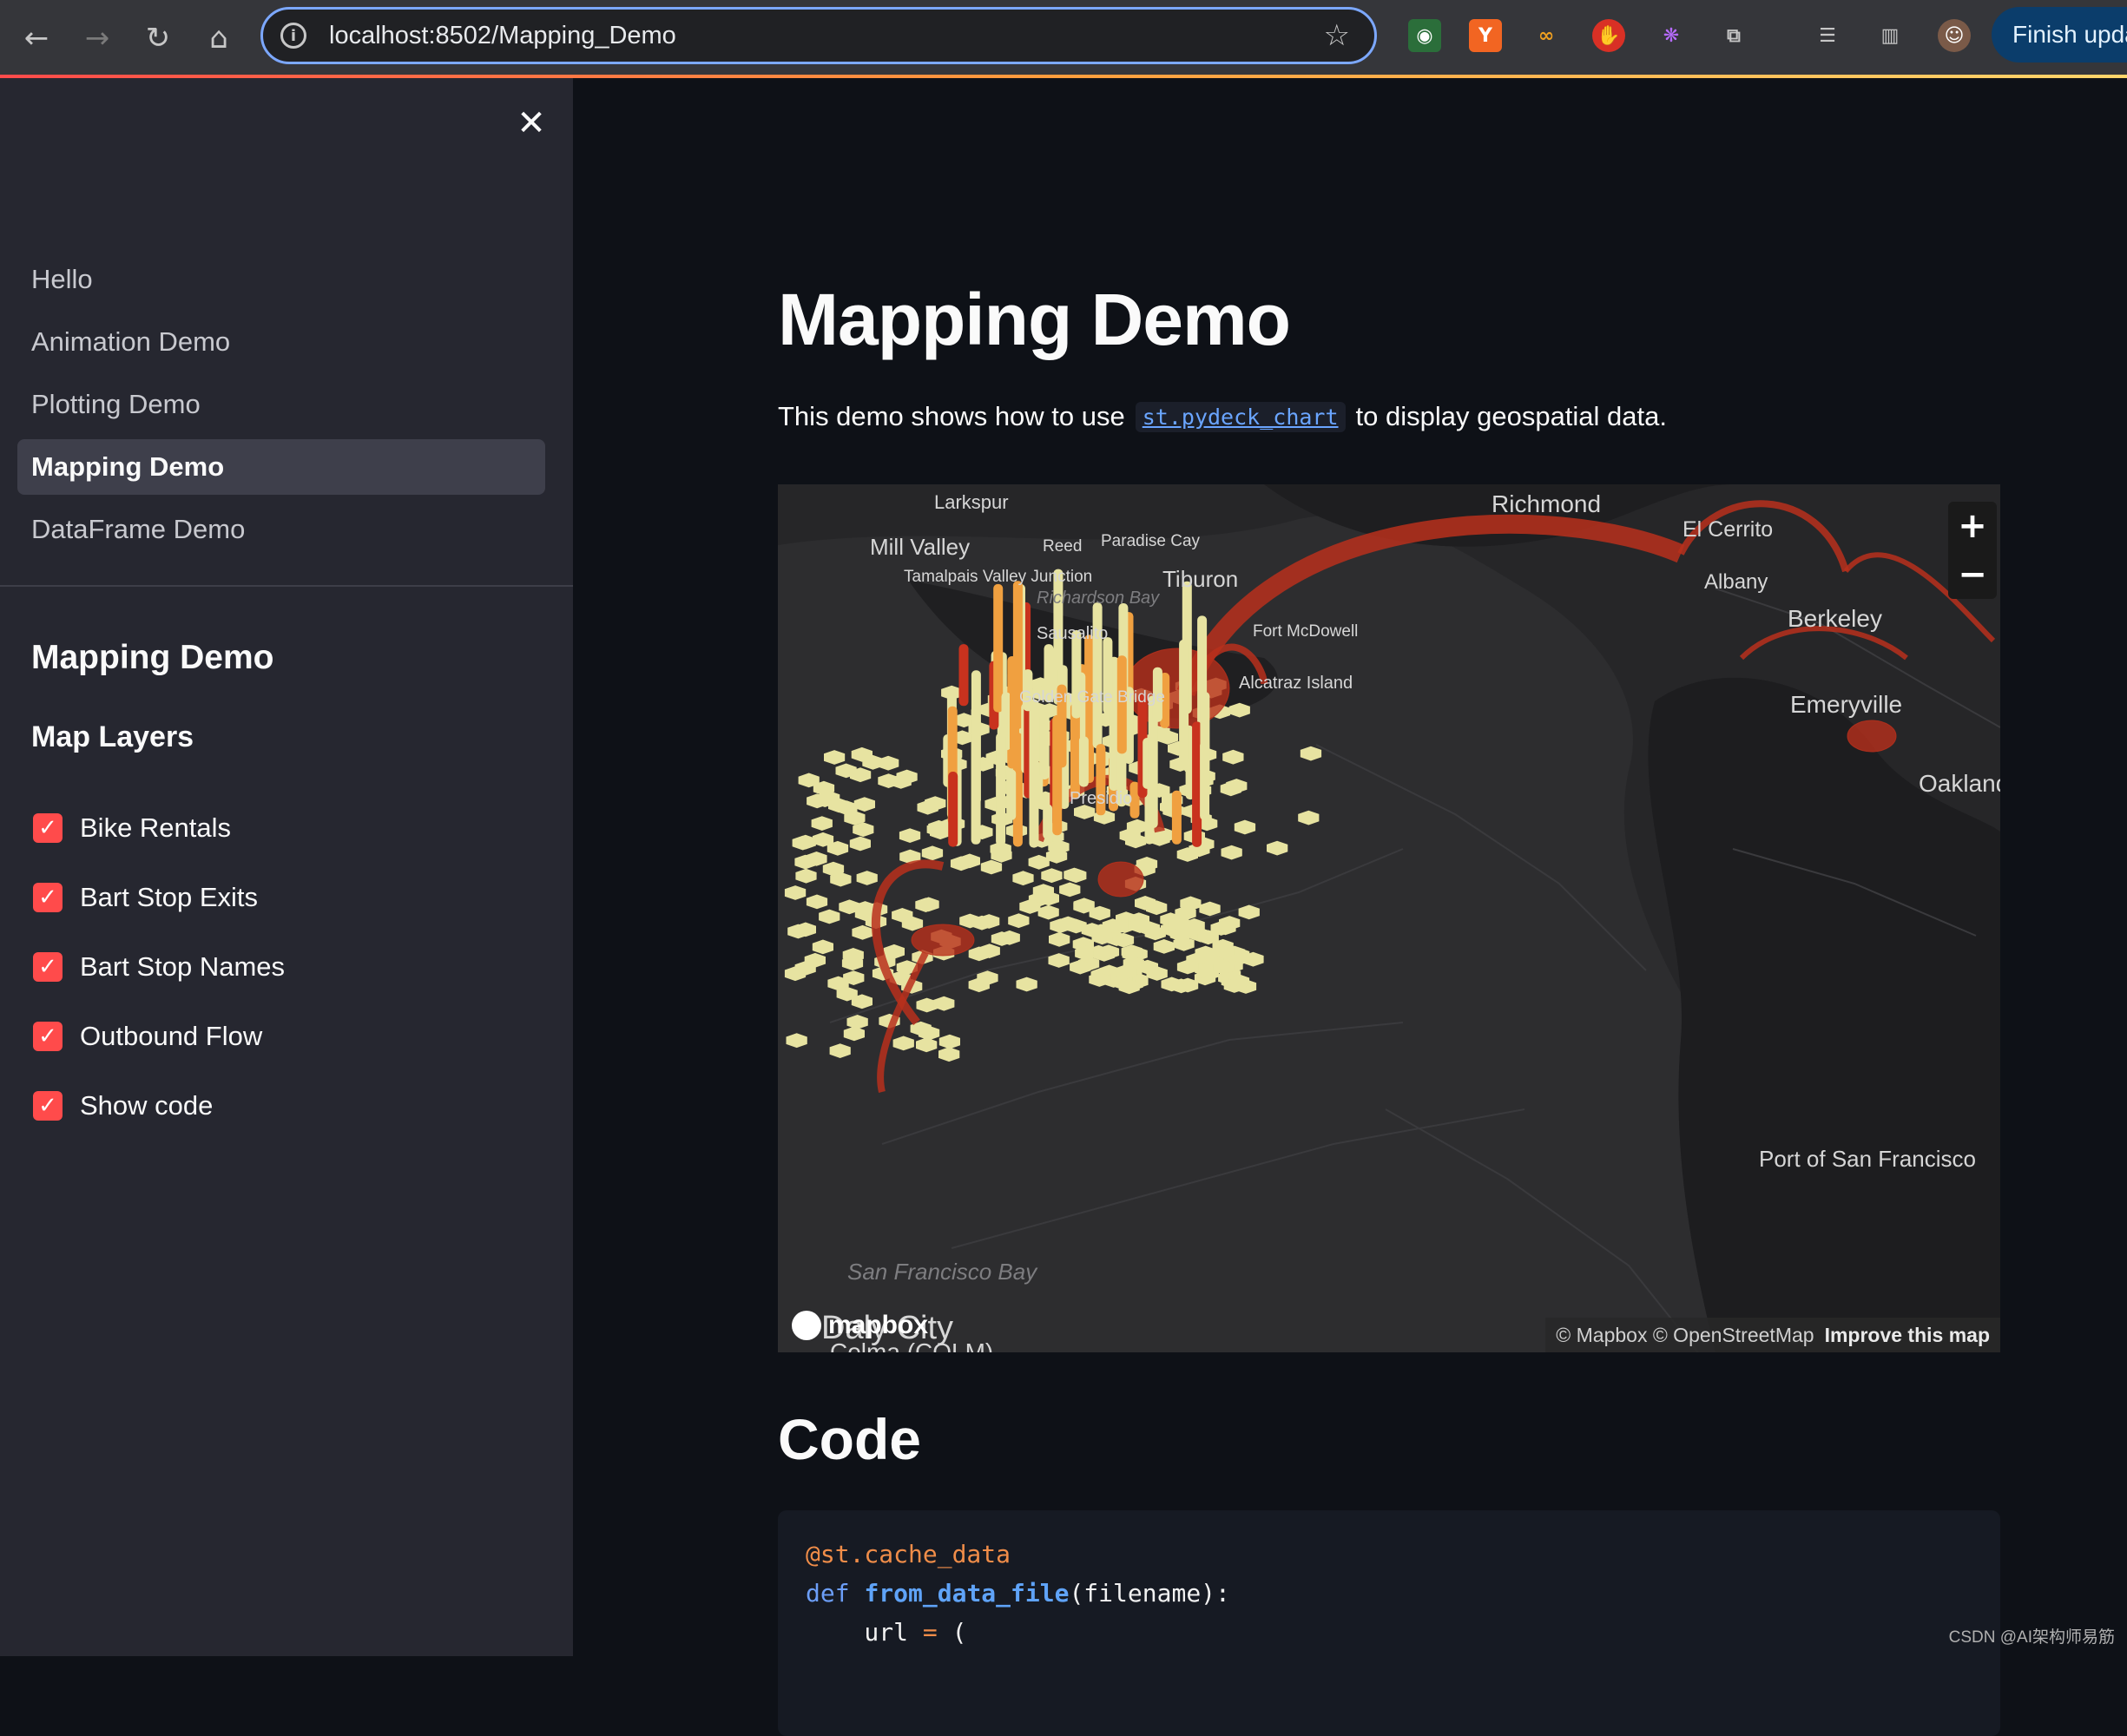 The image size is (2127, 1736). I want to click on code-token: url, so click(864, 1632).